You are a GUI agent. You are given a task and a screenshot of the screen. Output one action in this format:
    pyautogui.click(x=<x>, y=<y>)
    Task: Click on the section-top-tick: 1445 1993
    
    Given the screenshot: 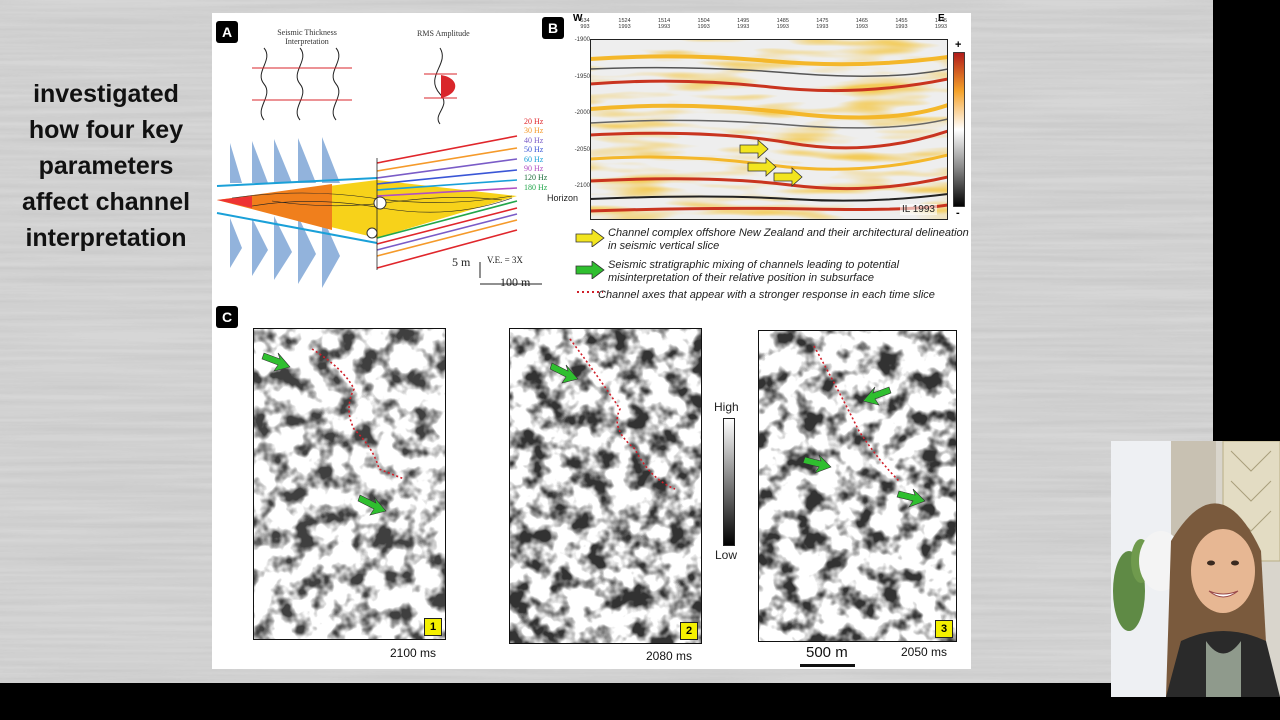 What is the action you would take?
    pyautogui.click(x=941, y=24)
    